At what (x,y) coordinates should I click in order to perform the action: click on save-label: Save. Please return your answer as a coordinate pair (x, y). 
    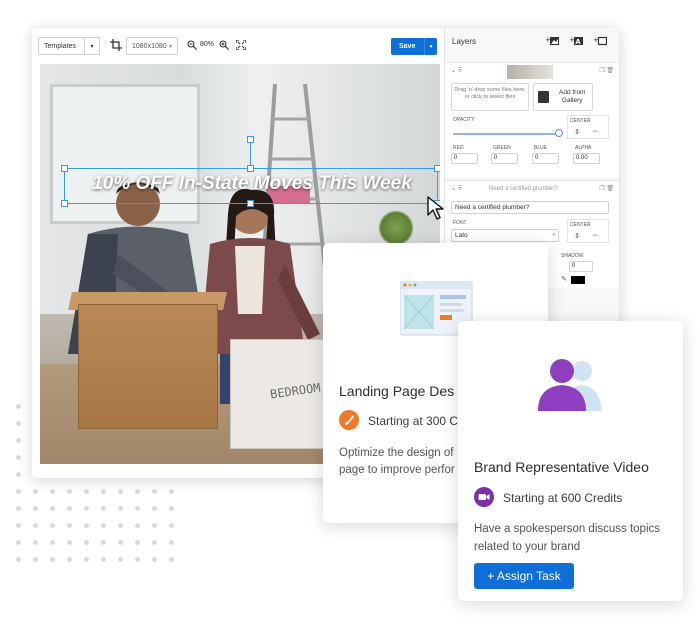
    Looking at the image, I should click on (407, 46).